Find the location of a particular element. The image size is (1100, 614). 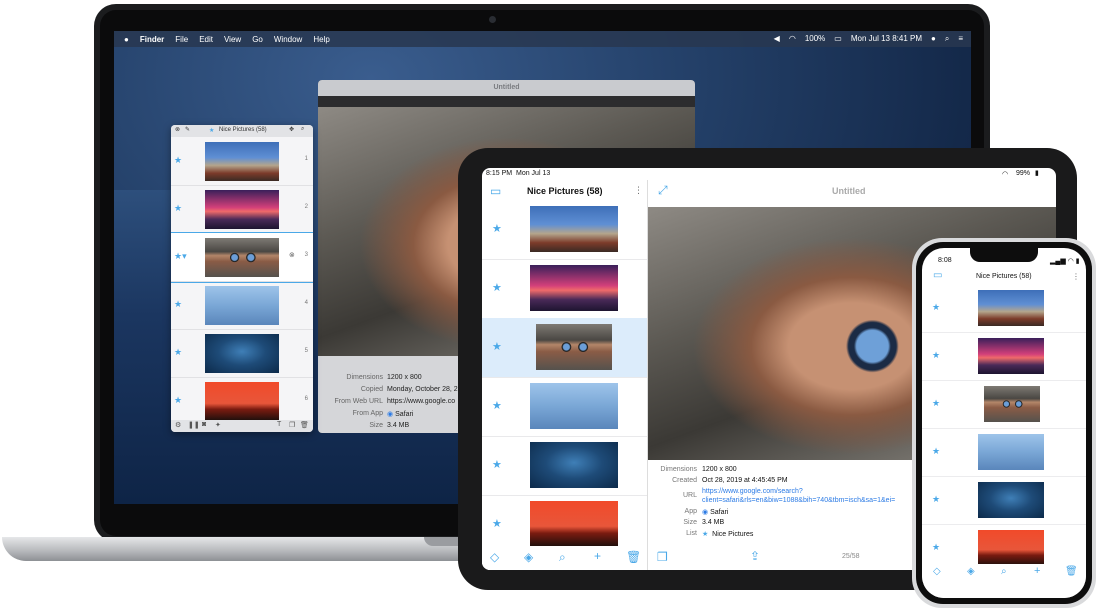

status-time: 8:15 PM is located at coordinates (499, 173).